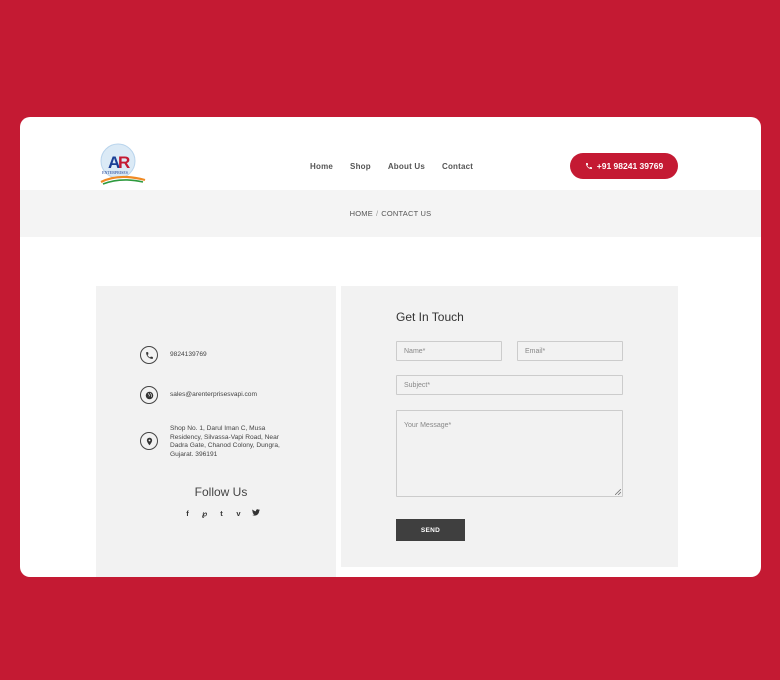  What do you see at coordinates (415, 351) in the screenshot?
I see `name-placeholder: Name*` at bounding box center [415, 351].